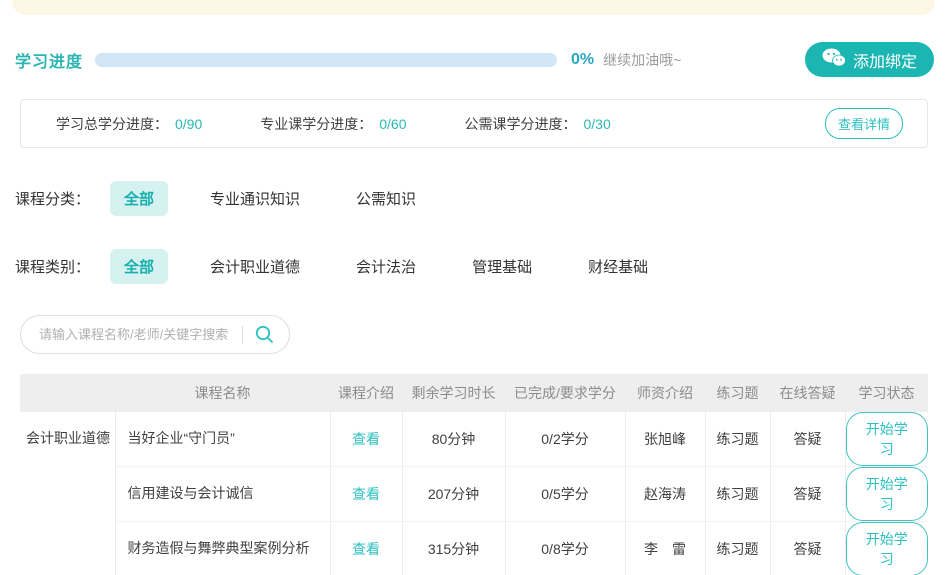 This screenshot has height=575, width=947. What do you see at coordinates (189, 123) in the screenshot?
I see `credit-value: 0/90` at bounding box center [189, 123].